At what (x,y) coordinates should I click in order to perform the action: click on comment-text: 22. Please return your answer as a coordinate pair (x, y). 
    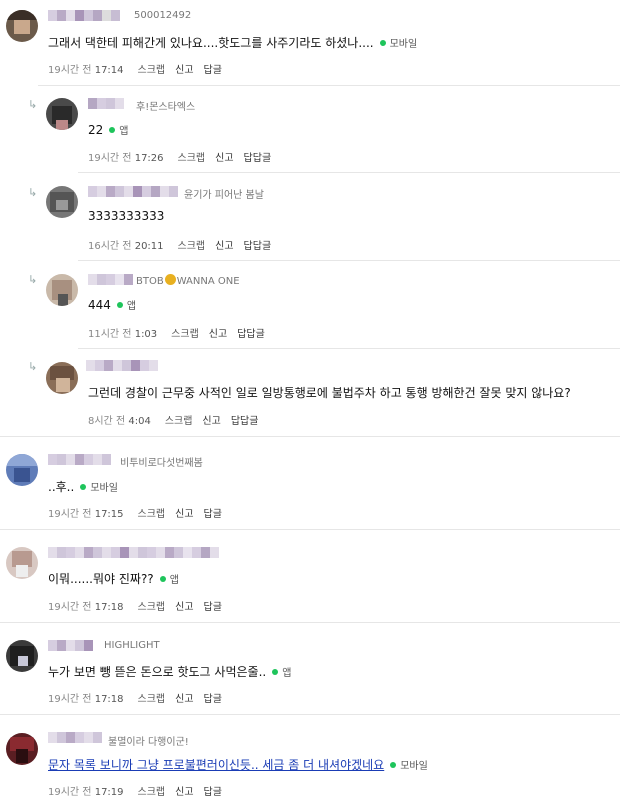
    Looking at the image, I should click on (96, 130).